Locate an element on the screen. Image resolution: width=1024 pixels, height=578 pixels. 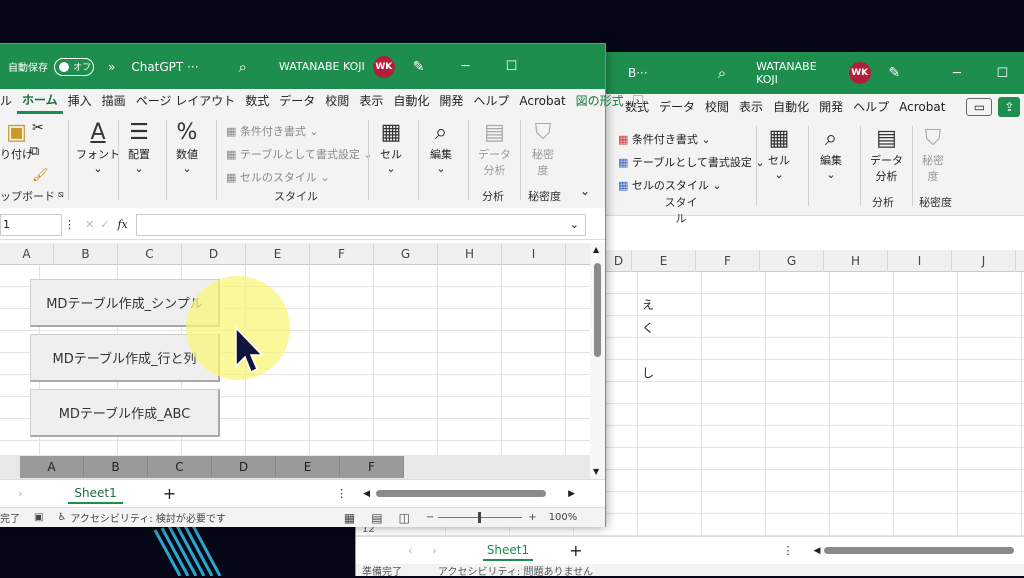
zoom-slider-thumb is located at coordinates (480, 517).